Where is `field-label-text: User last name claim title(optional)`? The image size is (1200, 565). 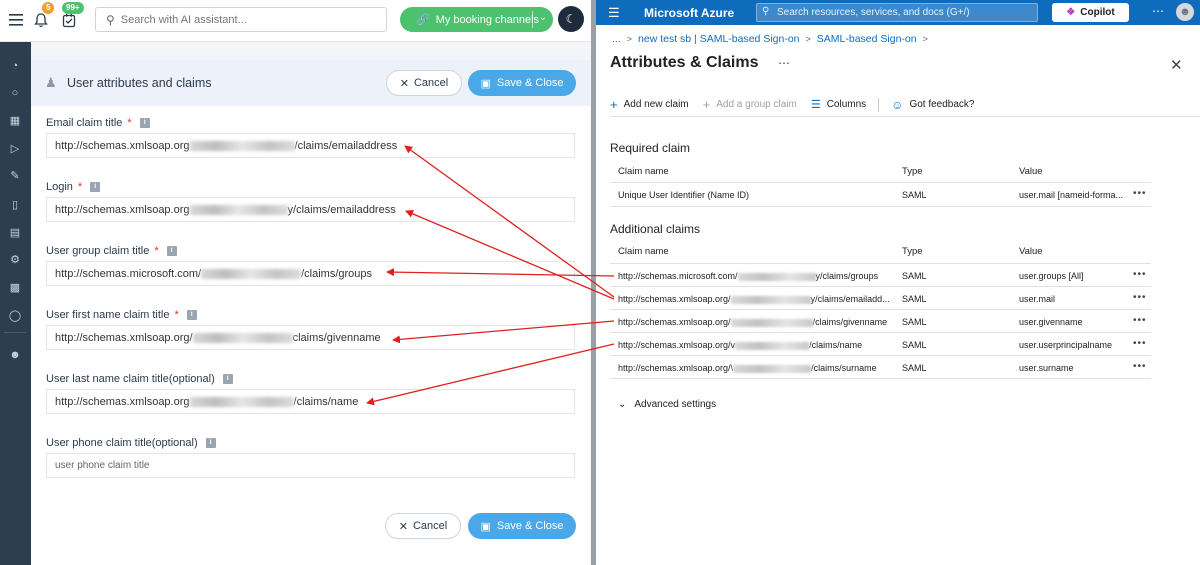 field-label-text: User last name claim title(optional) is located at coordinates (130, 379).